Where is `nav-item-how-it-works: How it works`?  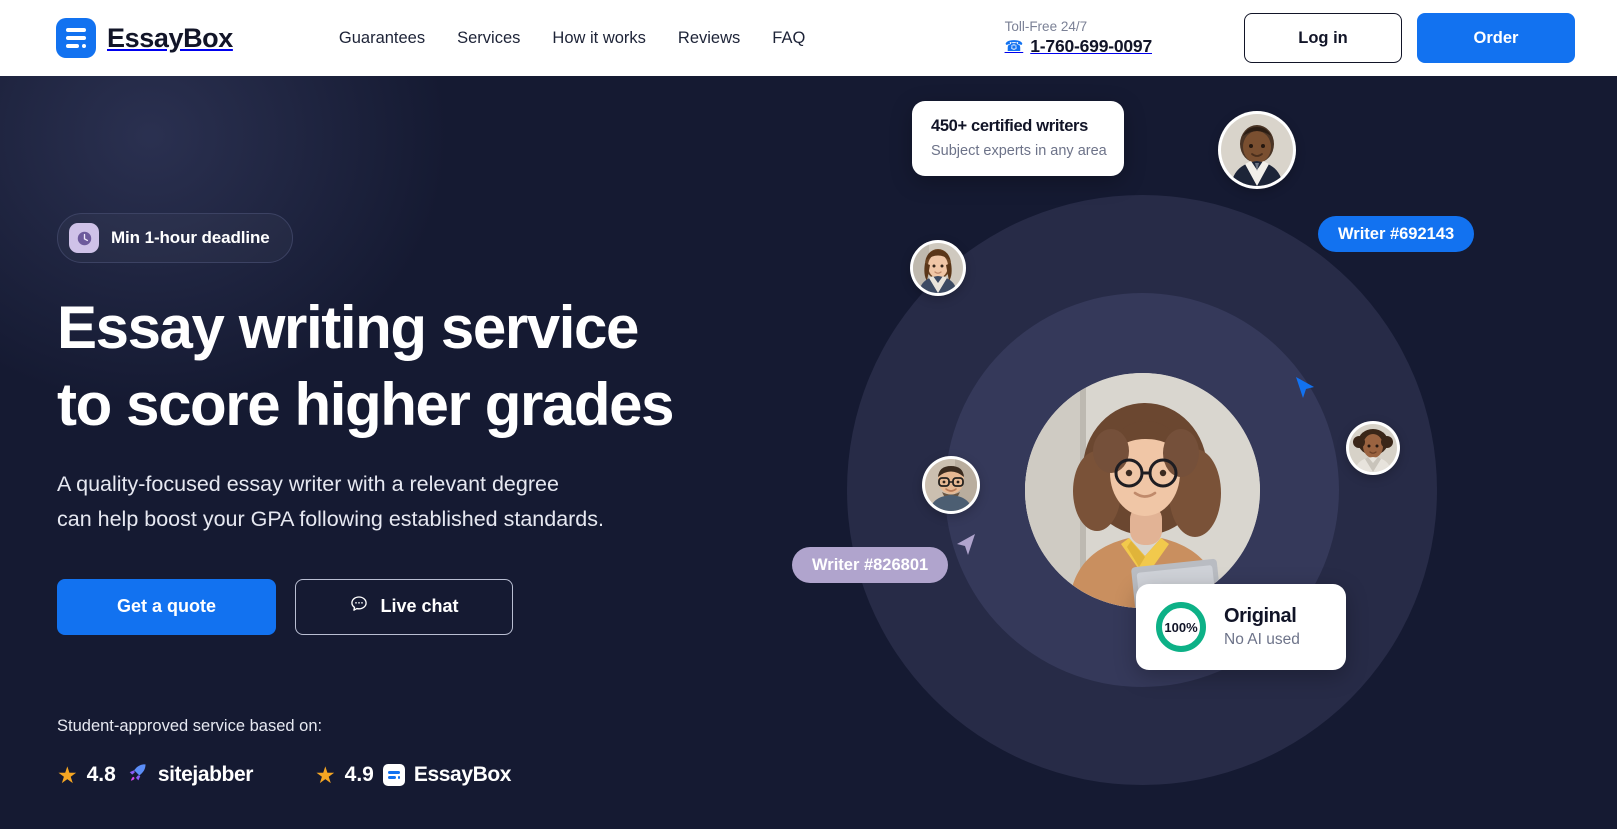 nav-item-how-it-works: How it works is located at coordinates (599, 38).